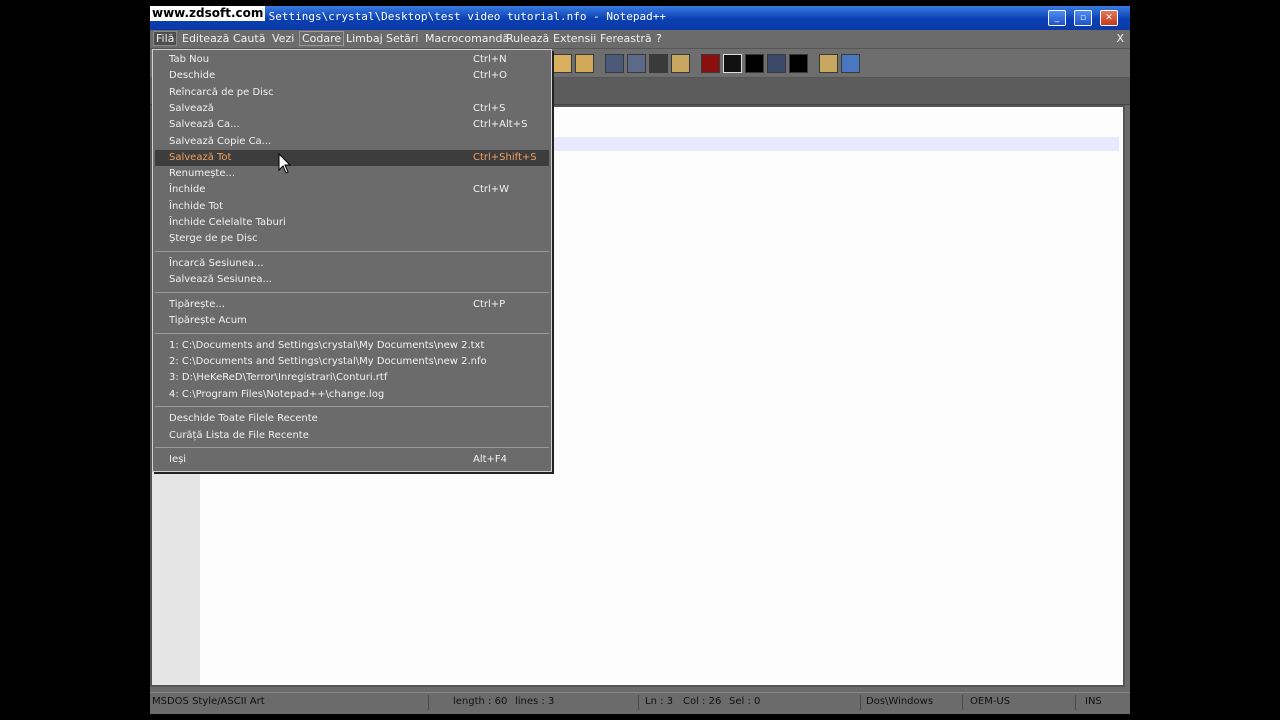 The width and height of the screenshot is (1280, 720). I want to click on spell-check-icon, so click(850, 63).